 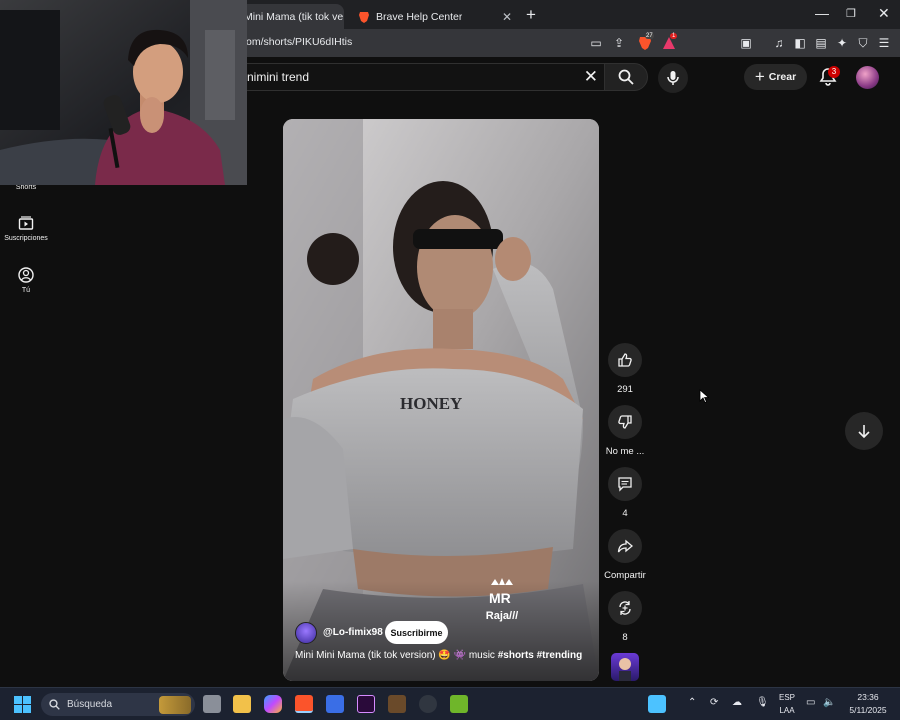 What do you see at coordinates (591, 77) in the screenshot?
I see `clear-search-icon: ✕` at bounding box center [591, 77].